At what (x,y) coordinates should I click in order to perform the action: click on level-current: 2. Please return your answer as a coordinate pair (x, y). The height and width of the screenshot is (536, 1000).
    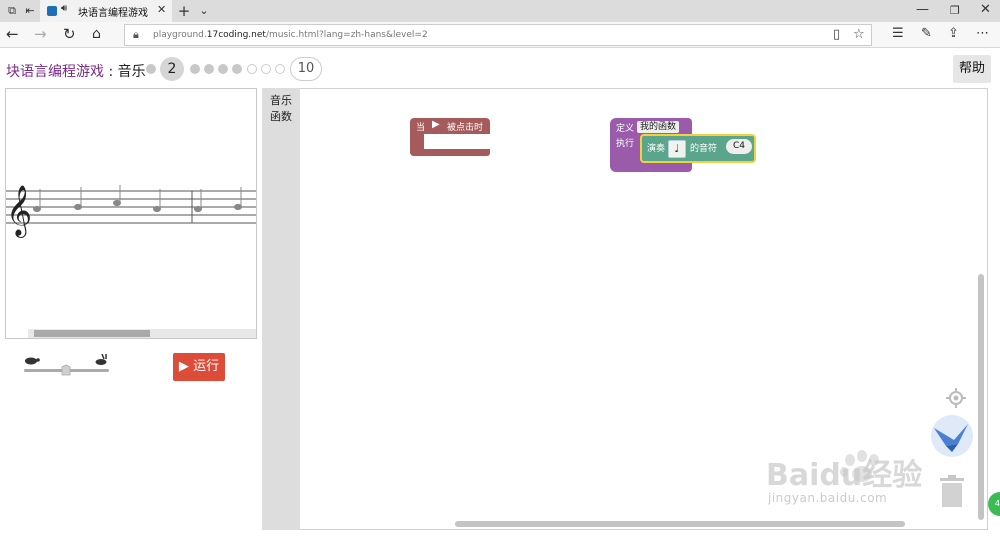
    Looking at the image, I should click on (172, 69).